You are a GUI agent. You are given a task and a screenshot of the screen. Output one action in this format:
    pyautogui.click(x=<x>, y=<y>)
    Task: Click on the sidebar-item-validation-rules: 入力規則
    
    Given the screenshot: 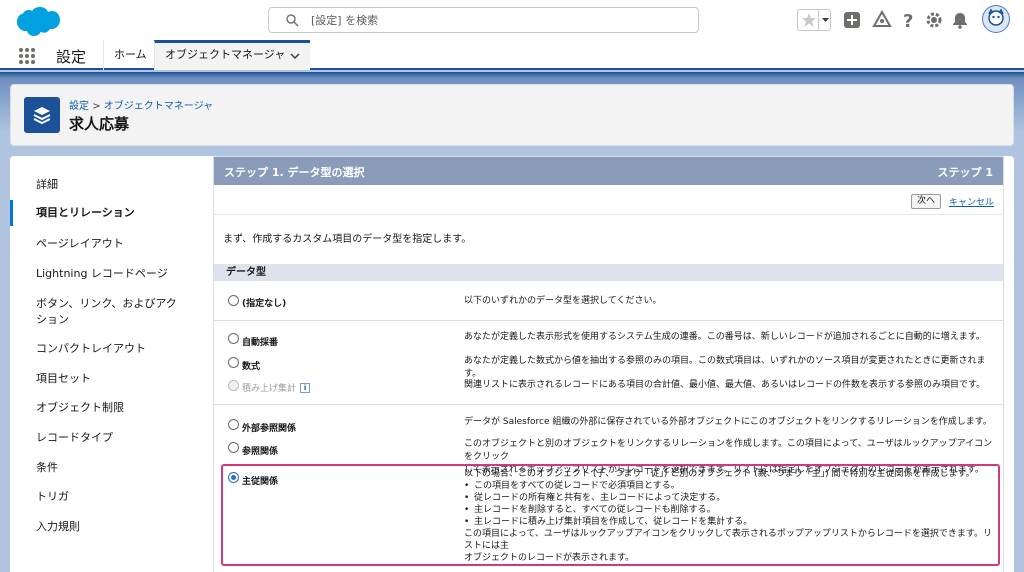 What is the action you would take?
    pyautogui.click(x=110, y=527)
    